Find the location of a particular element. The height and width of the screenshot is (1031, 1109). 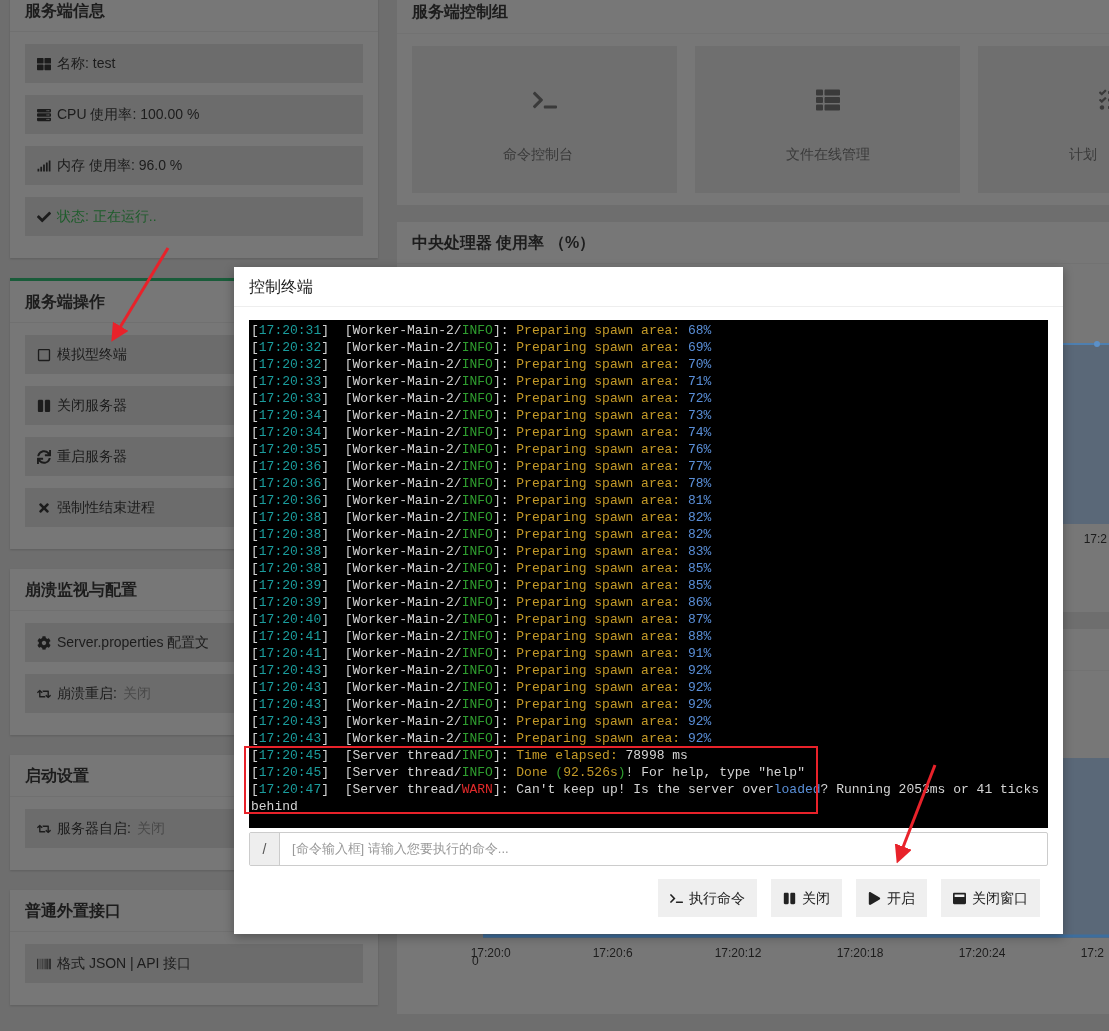

setting-label: 崩溃重启: is located at coordinates (87, 693).